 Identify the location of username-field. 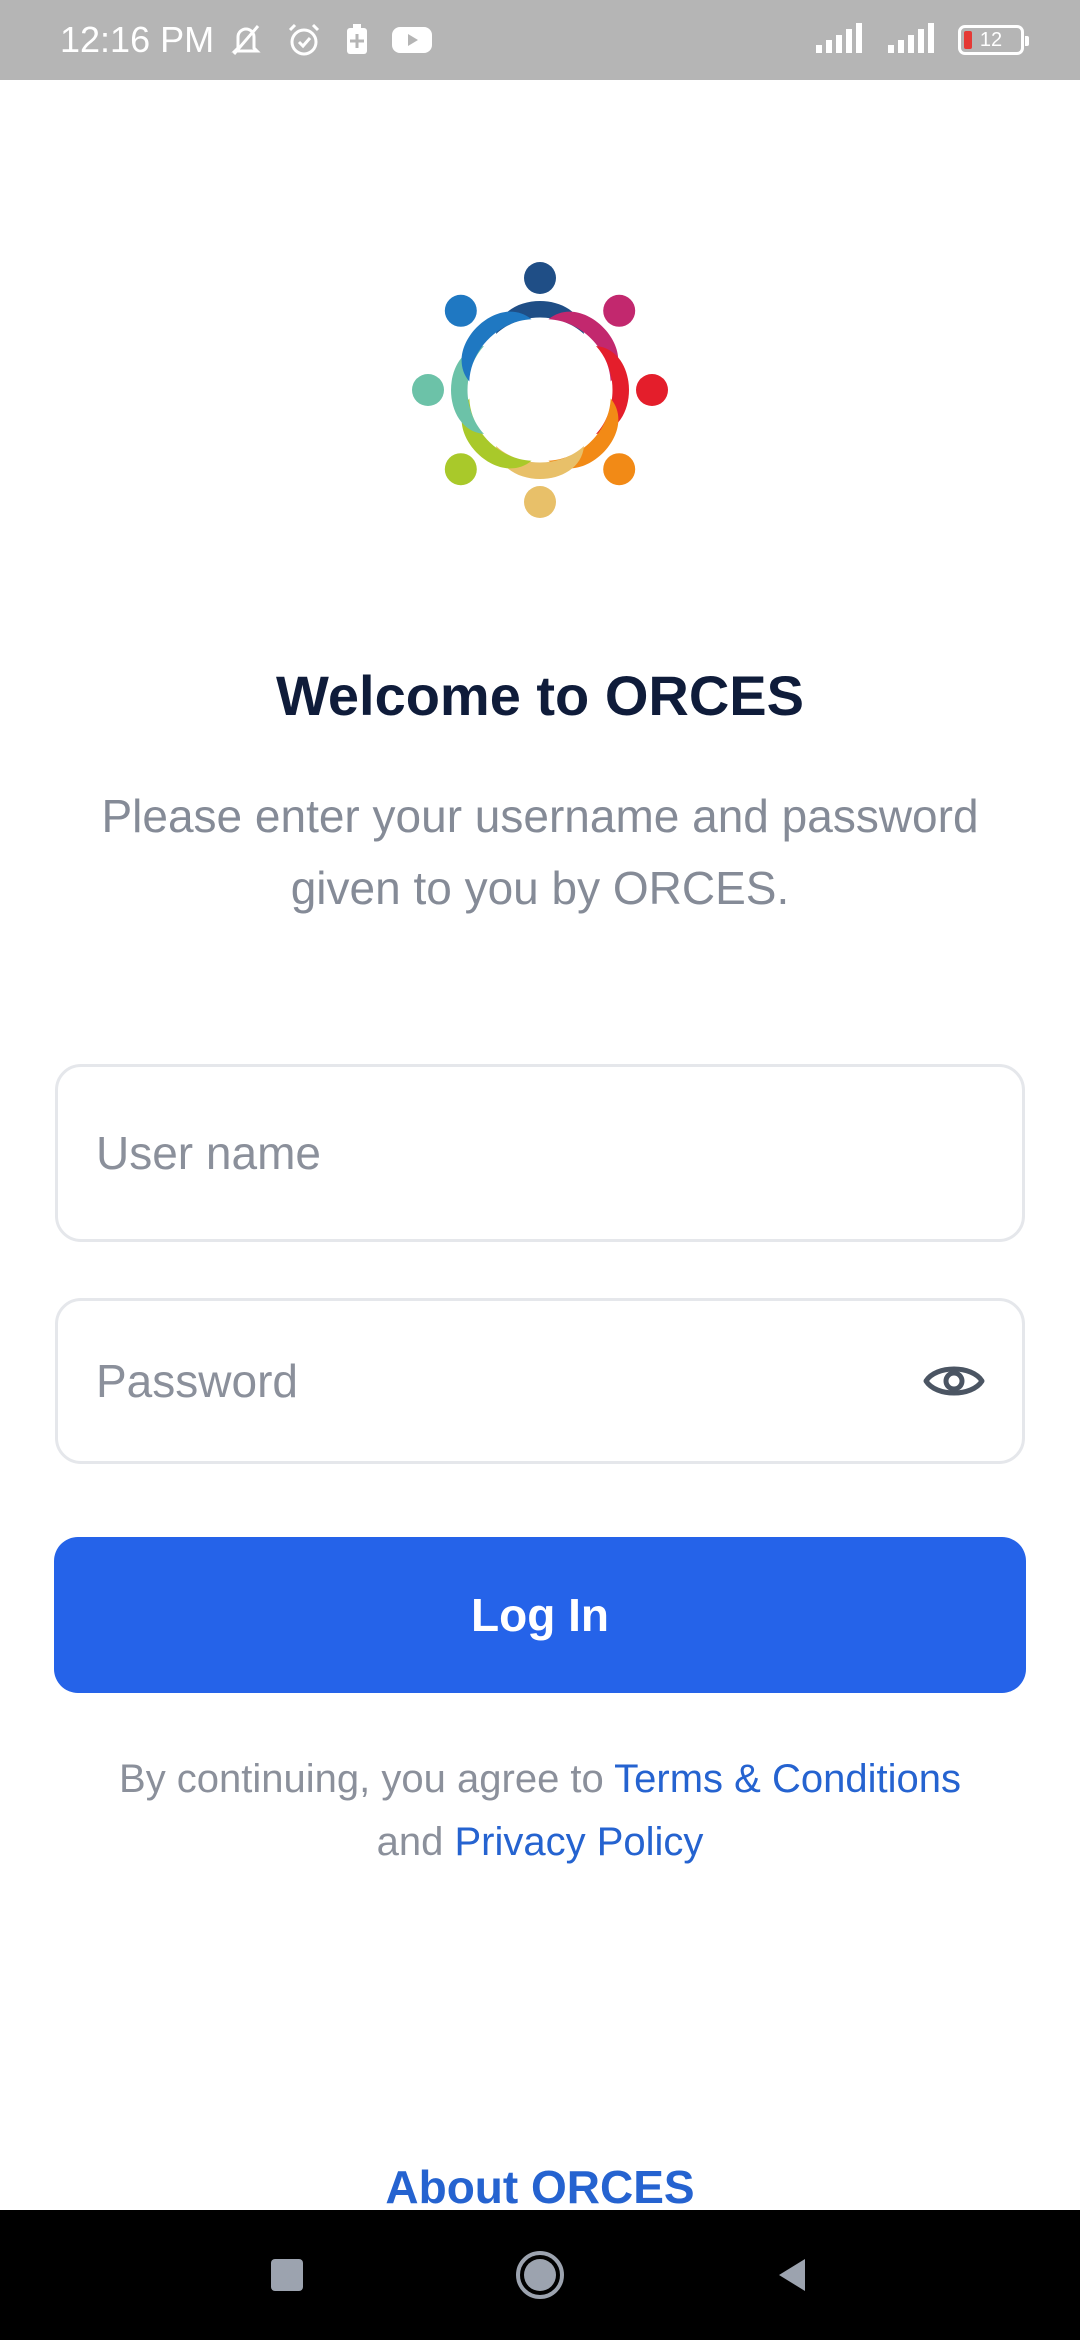
(540, 1153).